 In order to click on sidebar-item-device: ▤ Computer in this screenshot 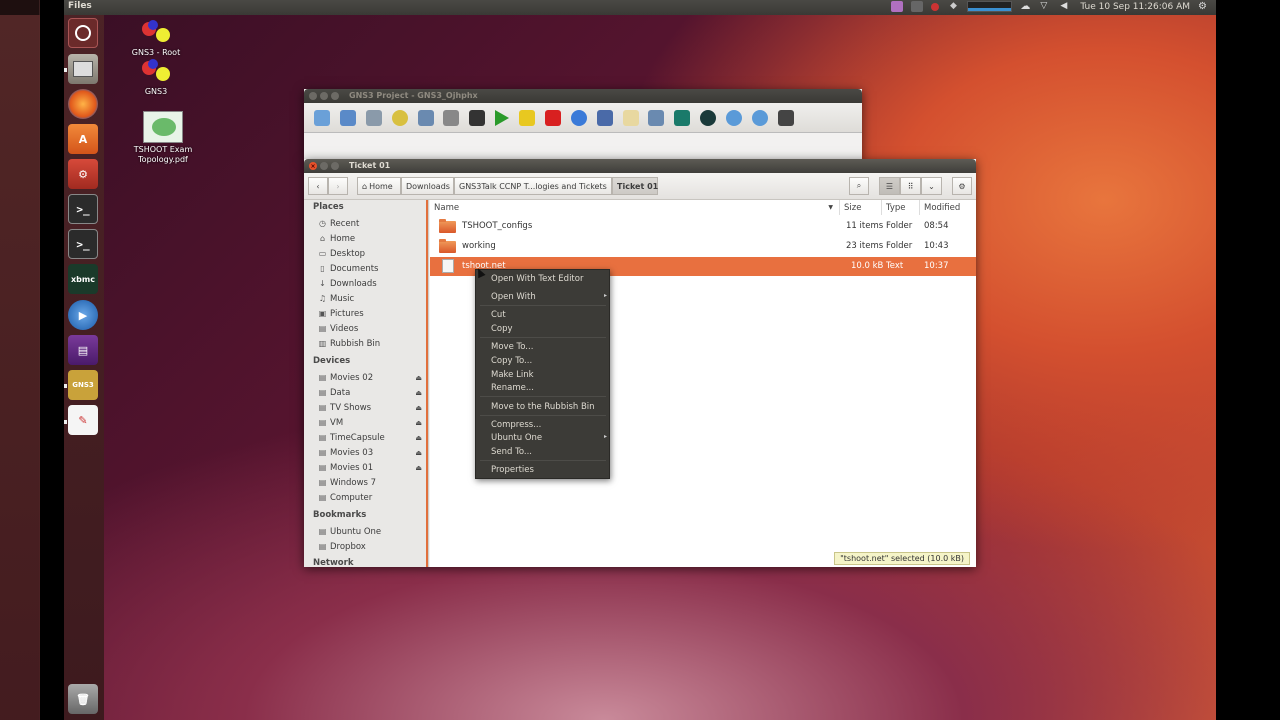, I will do `click(372, 497)`.